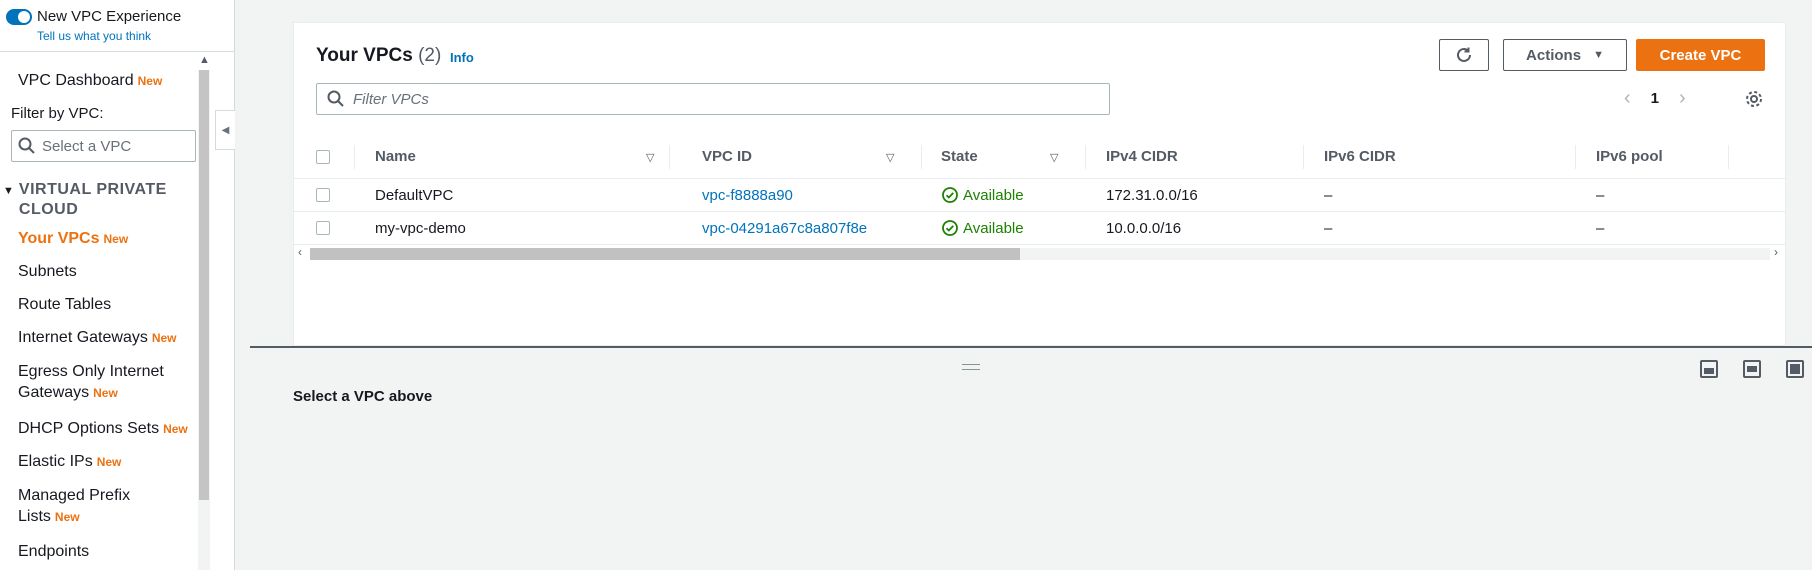 This screenshot has width=1812, height=570. Describe the element at coordinates (73, 239) in the screenshot. I see `sidebar-item-your-vpcs: Your VPCs New` at that location.